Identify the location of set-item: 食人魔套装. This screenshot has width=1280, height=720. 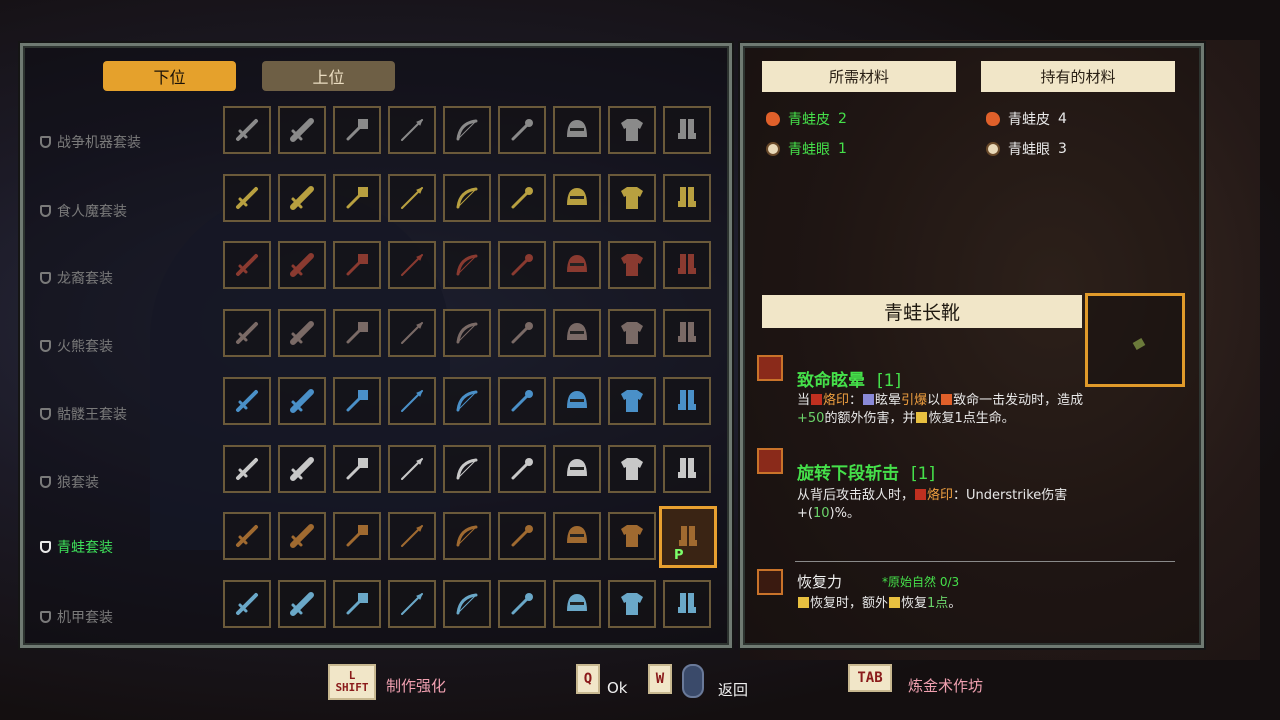
(83, 211).